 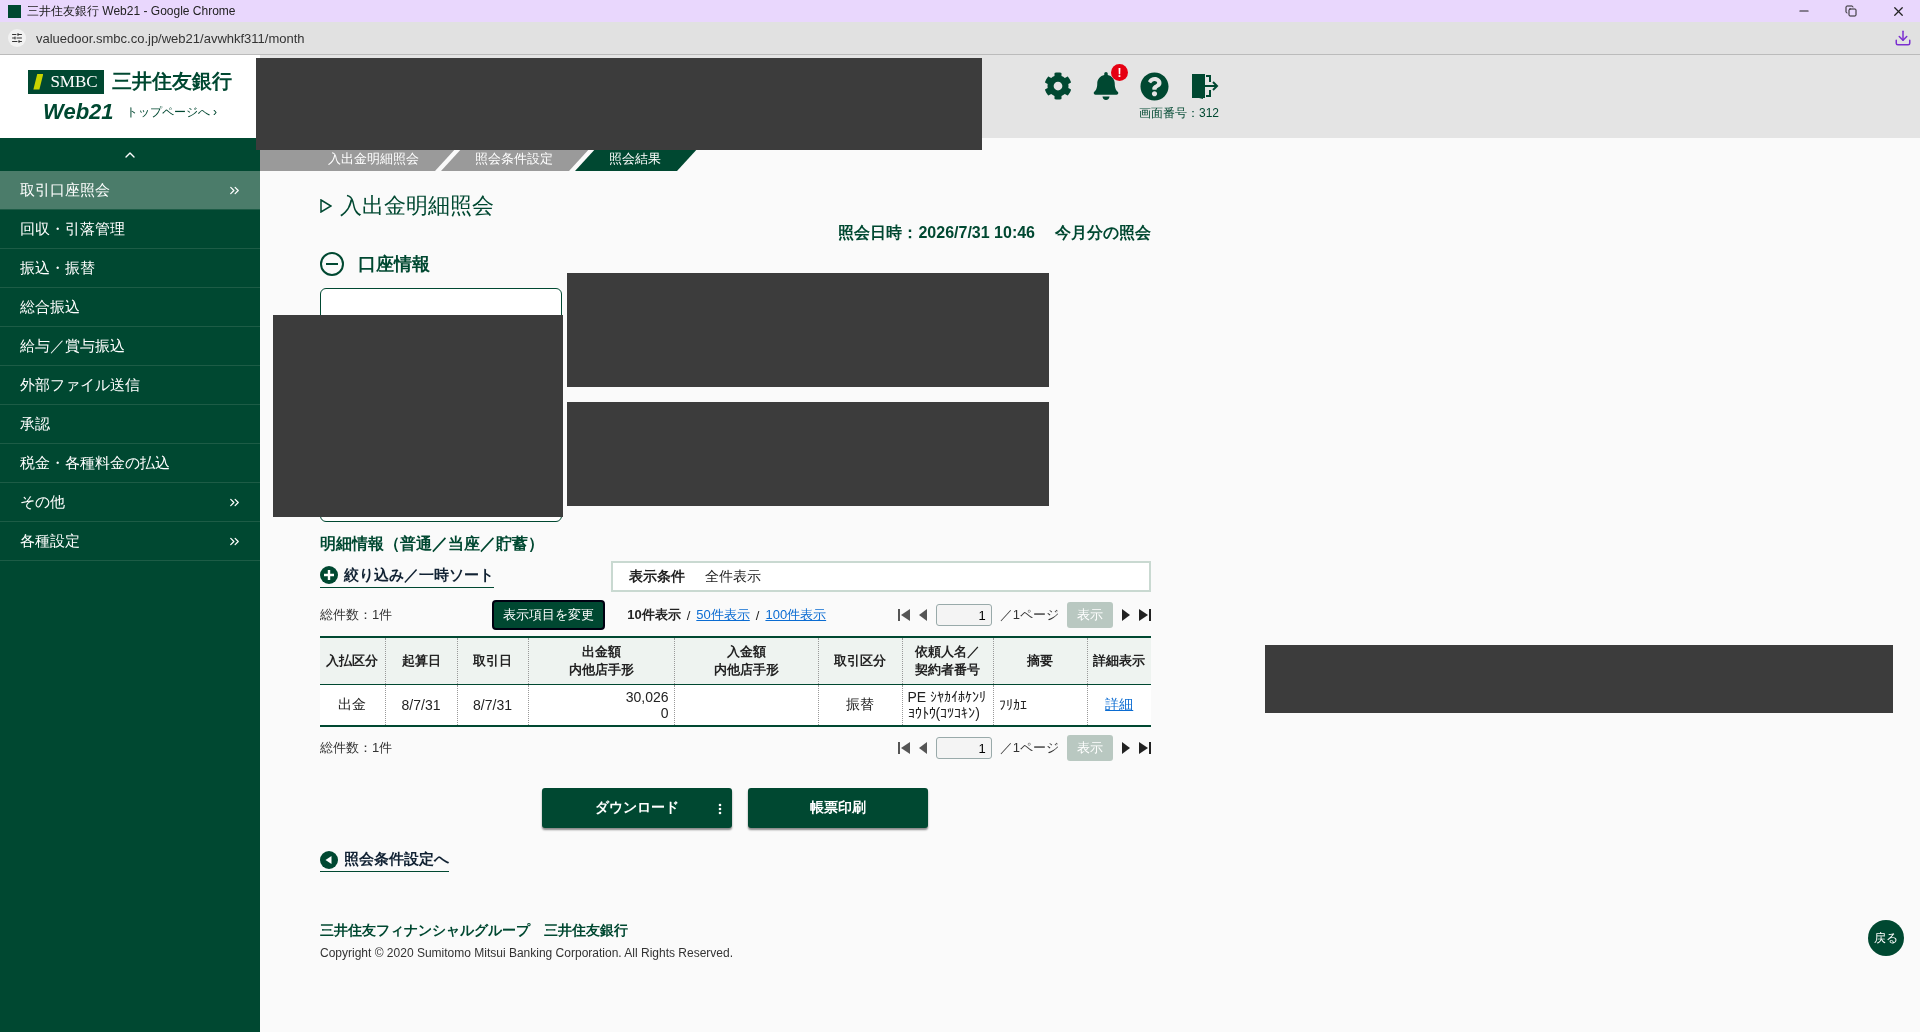 What do you see at coordinates (130, 463) in the screenshot?
I see `sidebar-item: 税金・各種料金の払込` at bounding box center [130, 463].